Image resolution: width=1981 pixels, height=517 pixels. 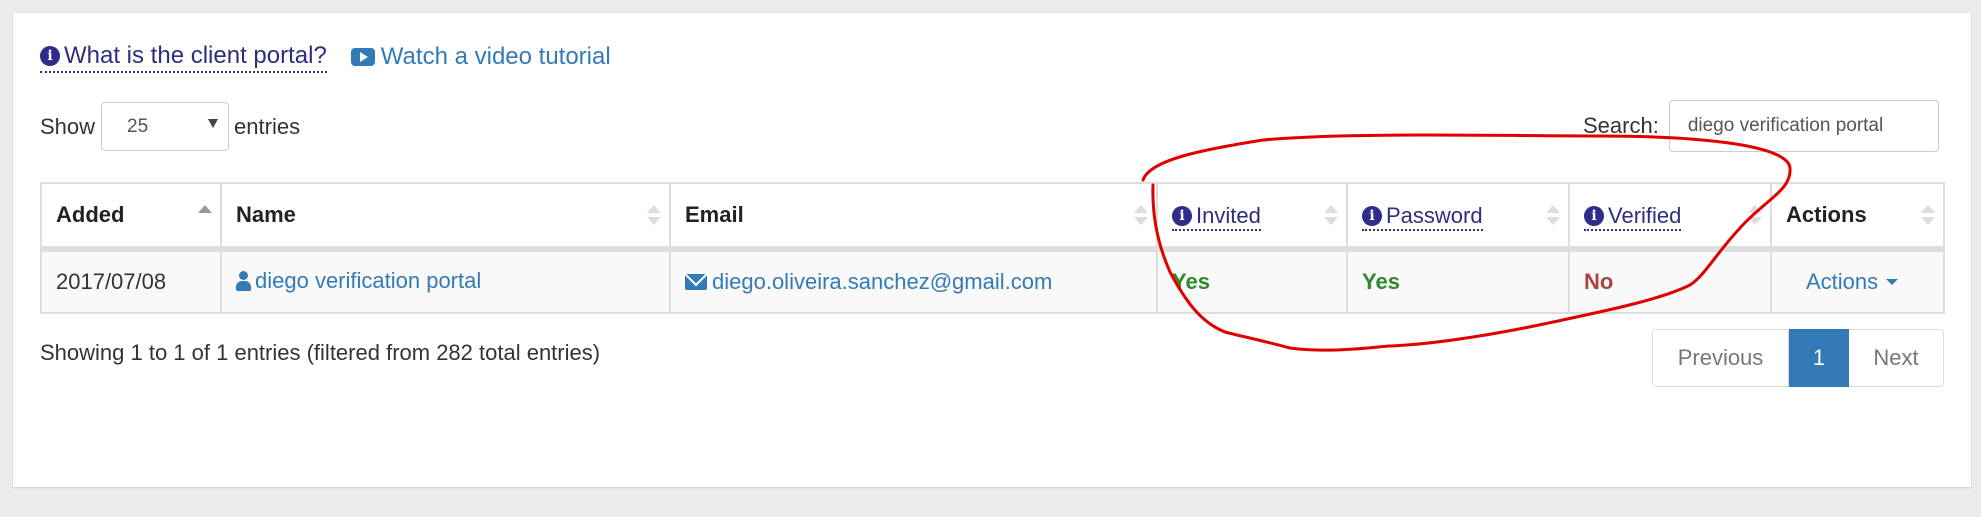 I want to click on entries-label: entries, so click(x=267, y=126).